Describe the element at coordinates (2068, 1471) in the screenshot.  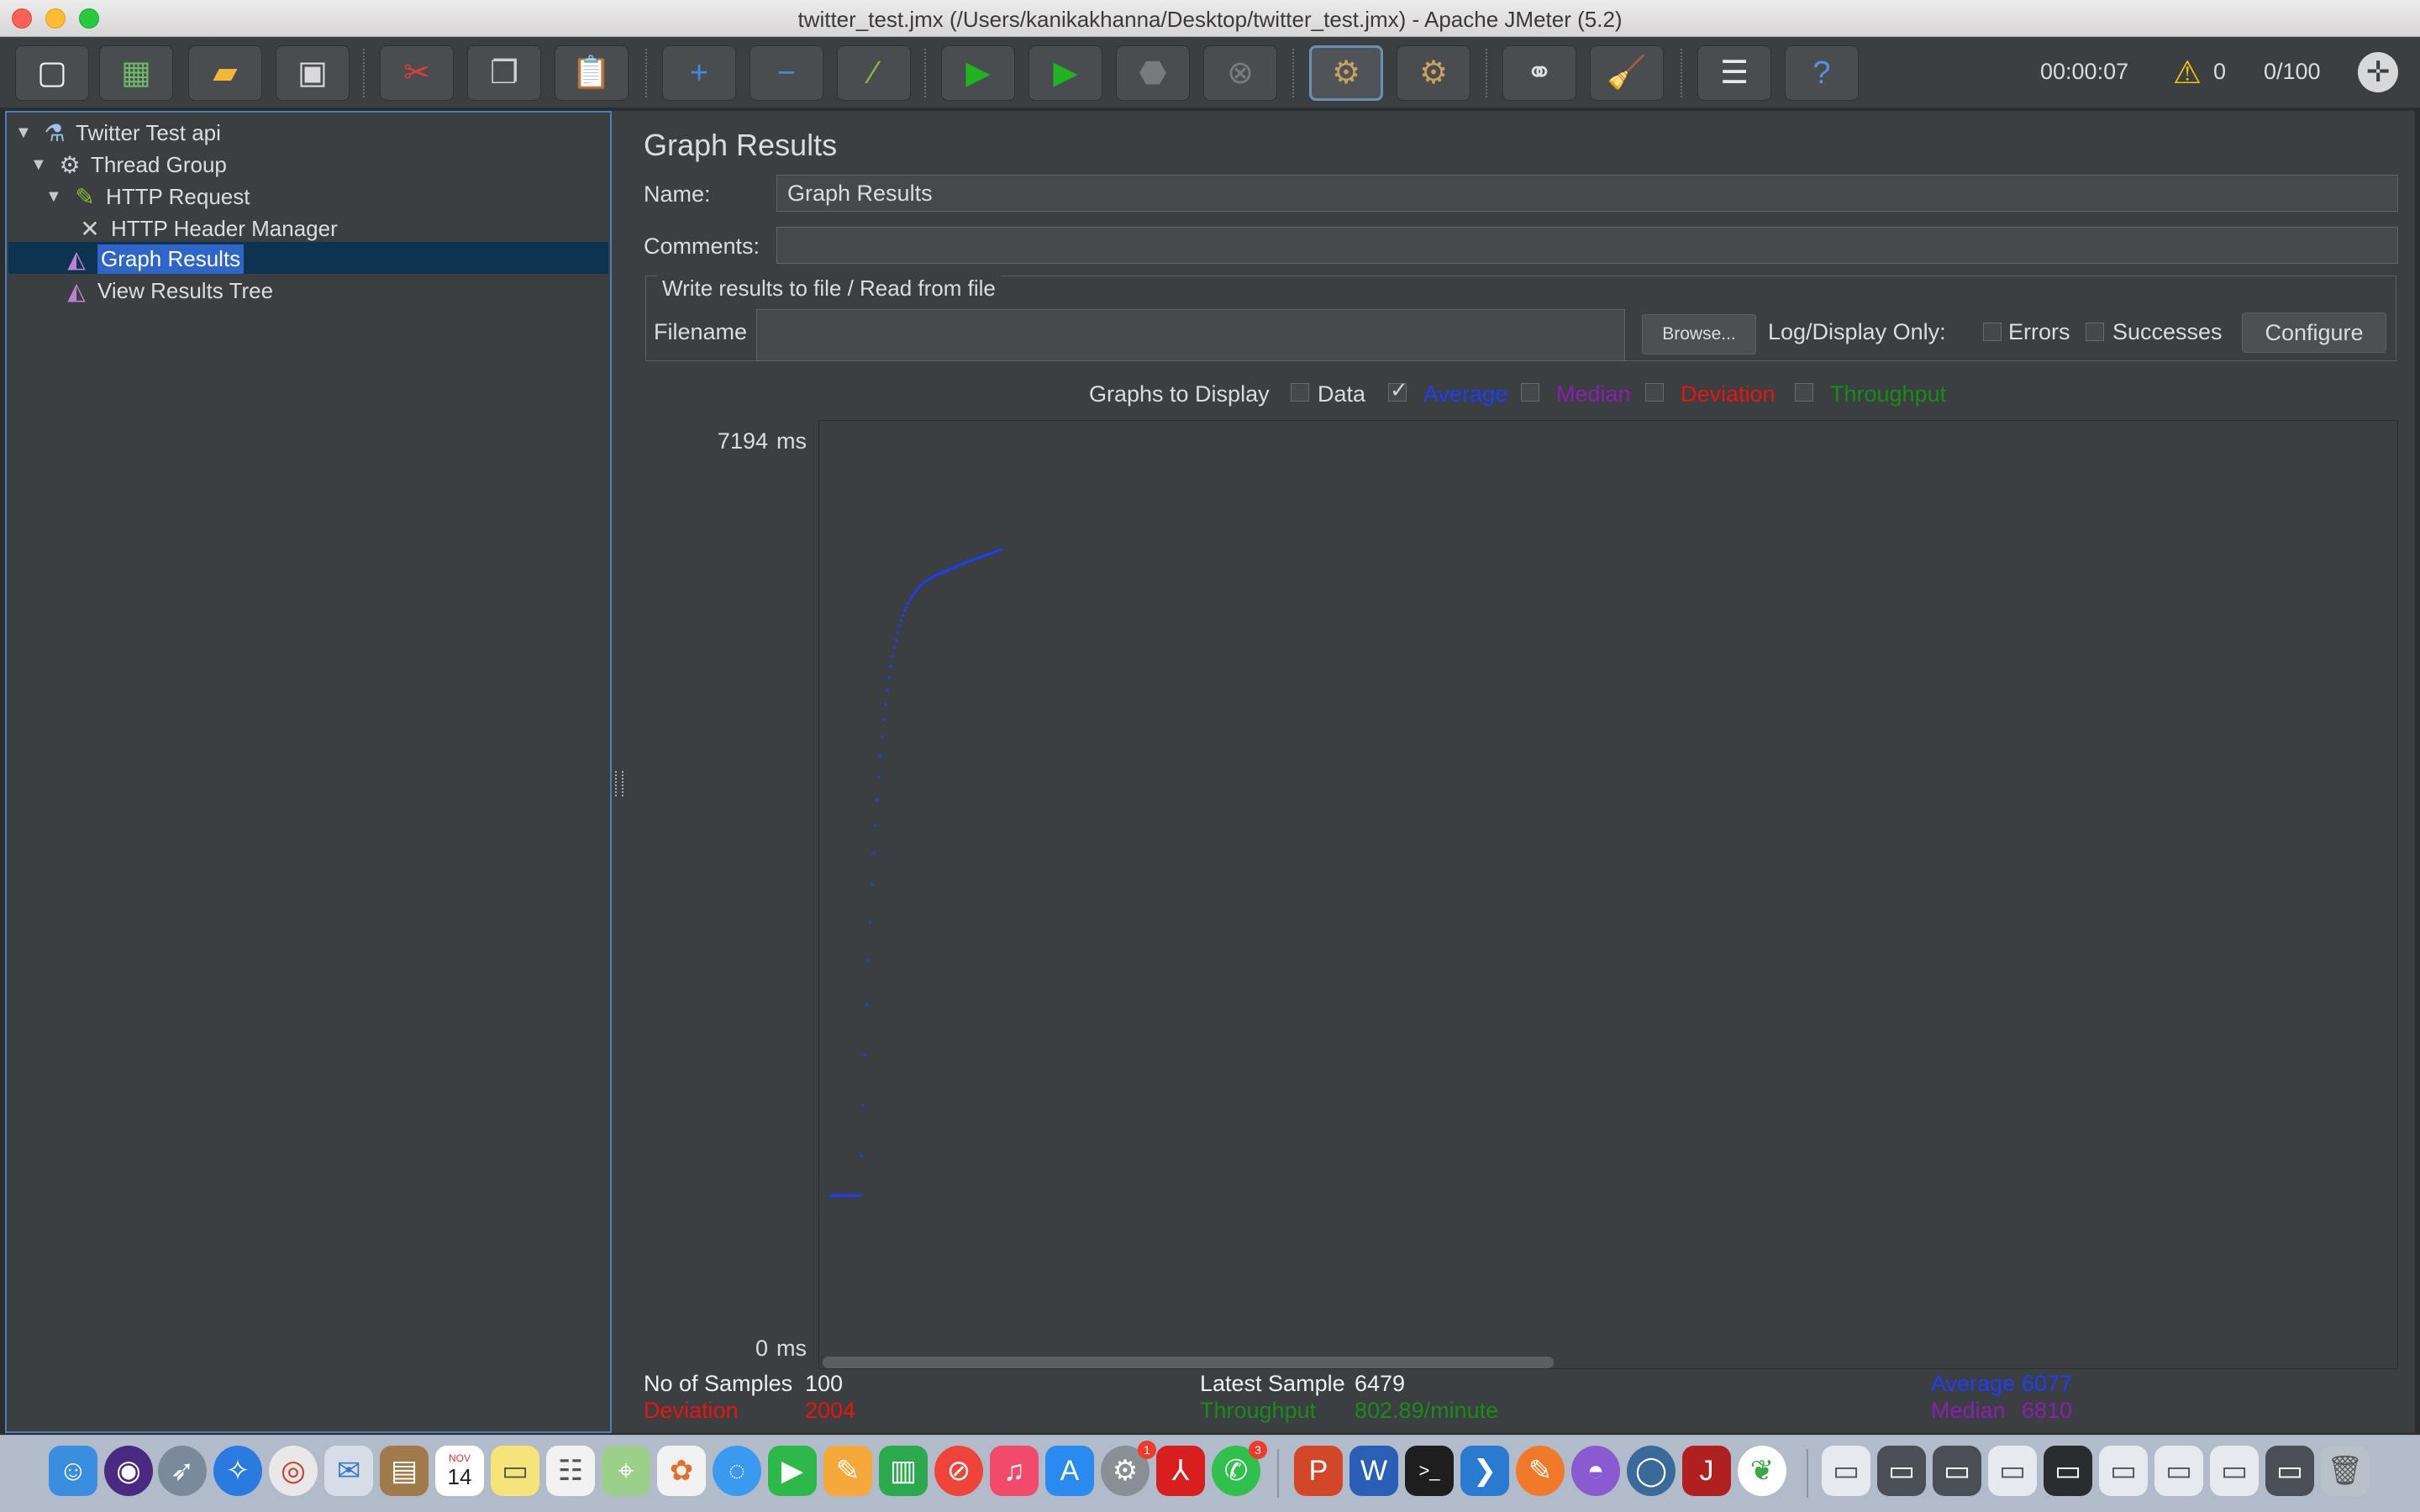
I see `minimized-window-5: ▭` at that location.